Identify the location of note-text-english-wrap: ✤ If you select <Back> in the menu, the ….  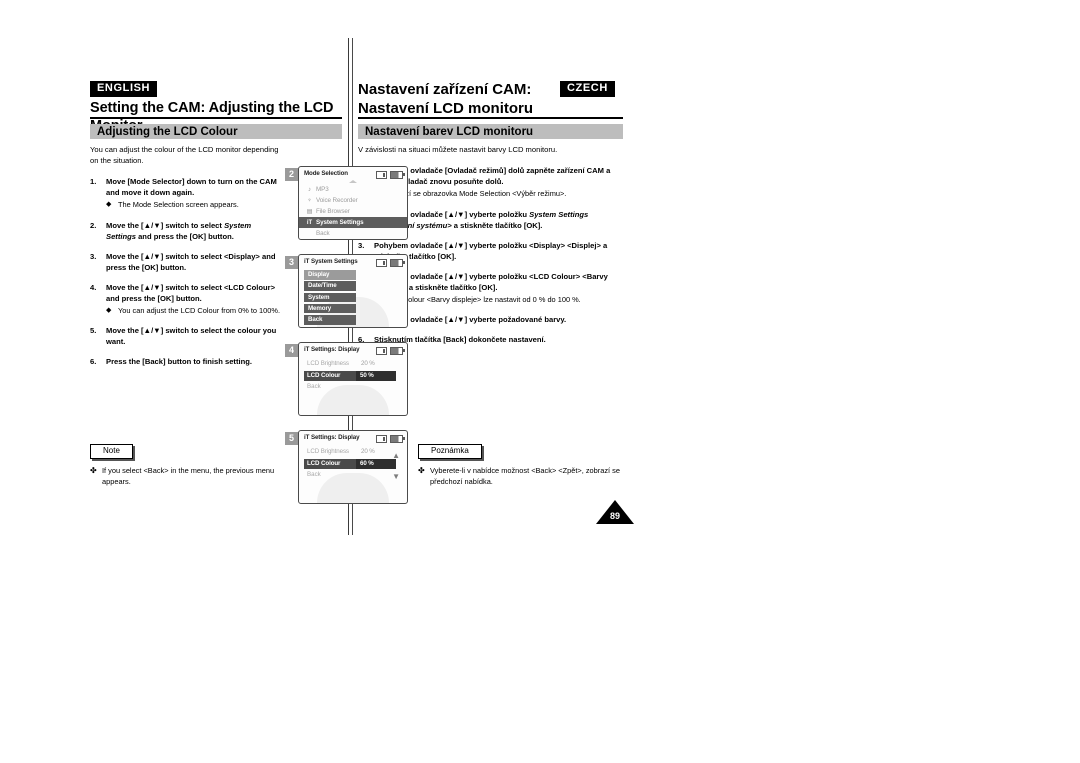
(190, 476).